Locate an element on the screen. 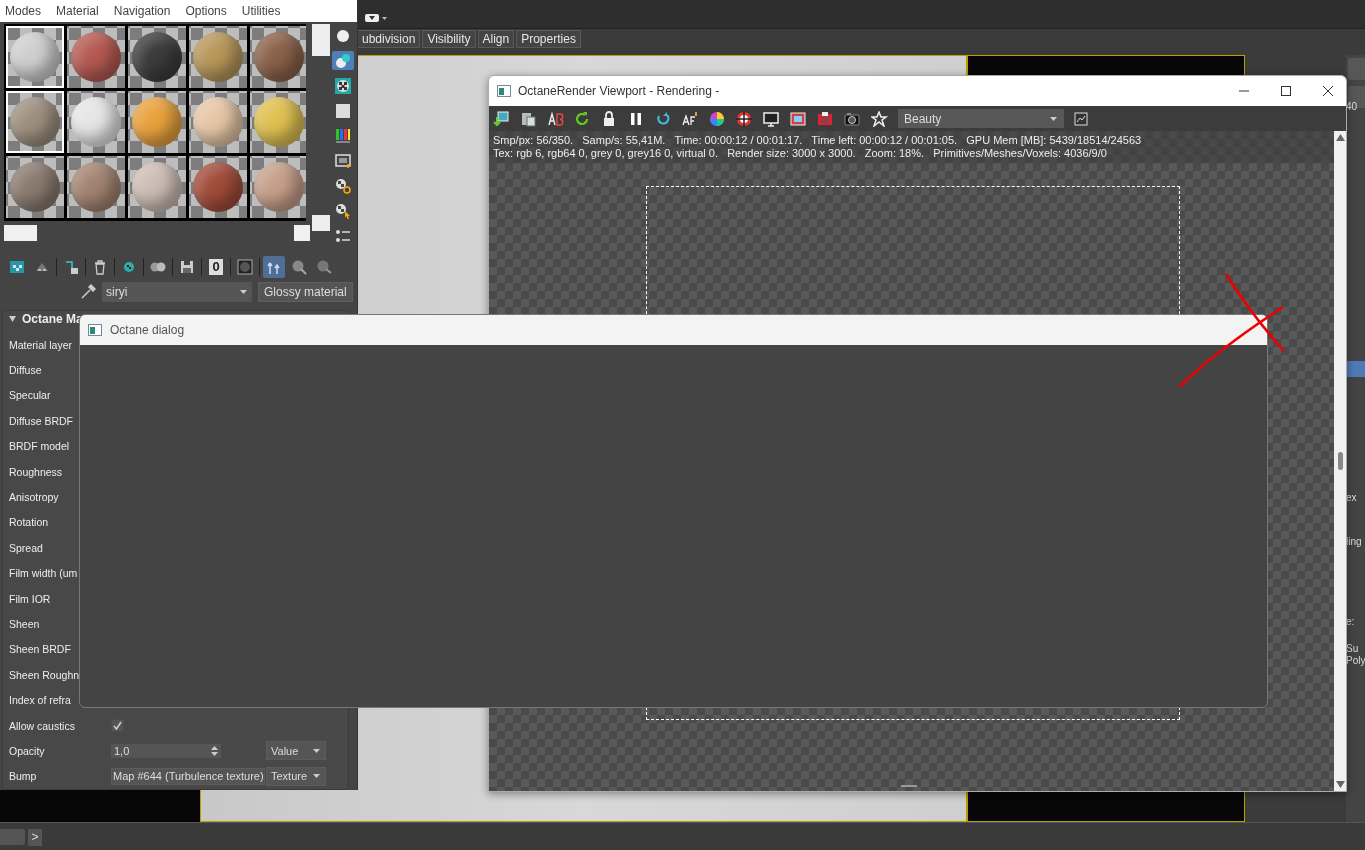 This screenshot has height=850, width=1365. render-stats-text: Smp/px: 56/350. Samp/s: 55,41M. Time: 00:00:12 / 00:01:17. Time left: 00:00:12 / 00:01:05. GPU Mem [MB]: 5439/18514/24563 is located at coordinates (818, 140).